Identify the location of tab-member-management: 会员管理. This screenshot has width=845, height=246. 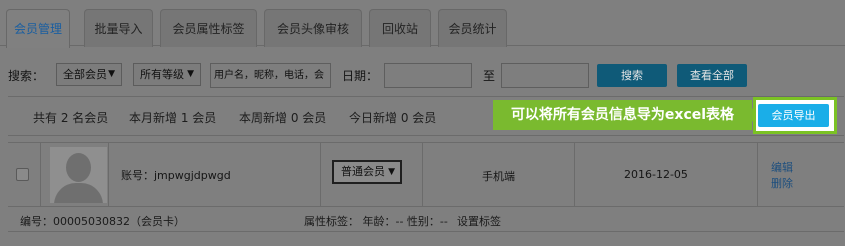
(38, 28).